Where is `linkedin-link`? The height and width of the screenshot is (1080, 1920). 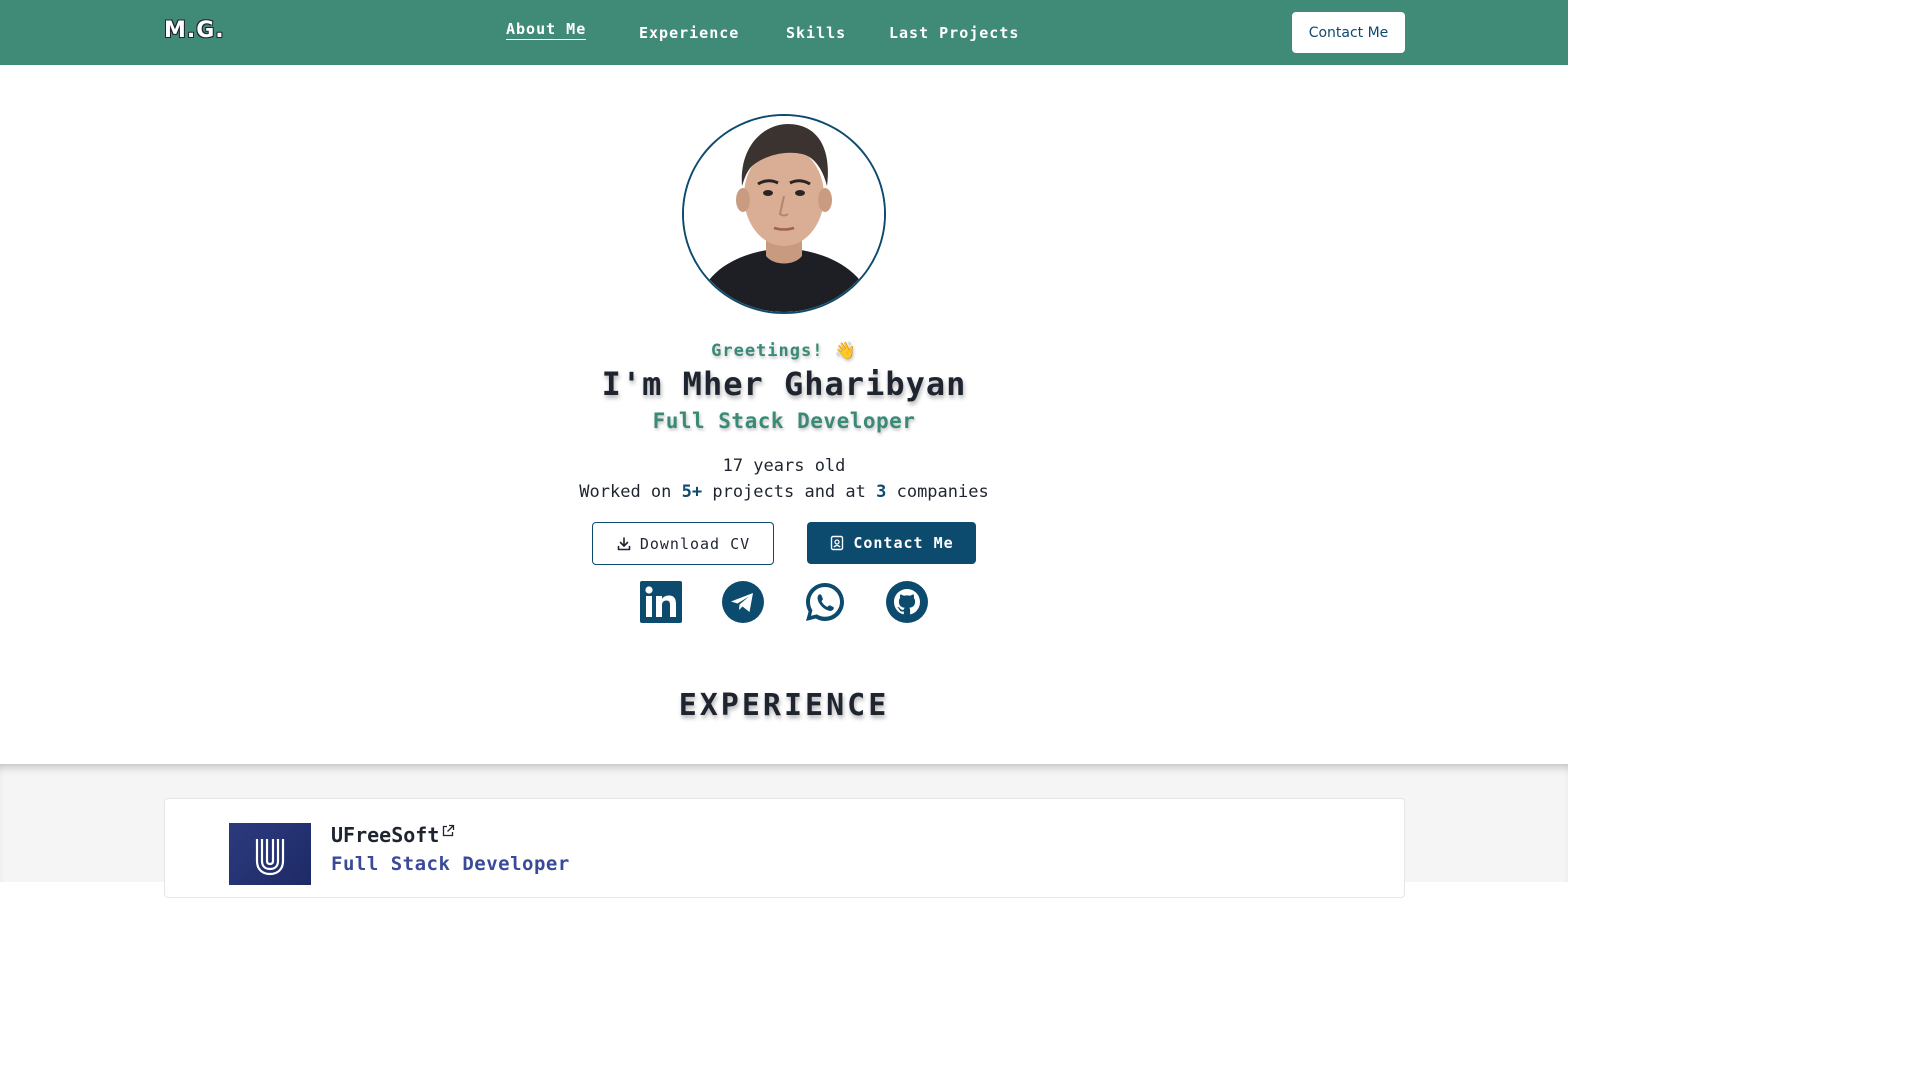
linkedin-link is located at coordinates (661, 602).